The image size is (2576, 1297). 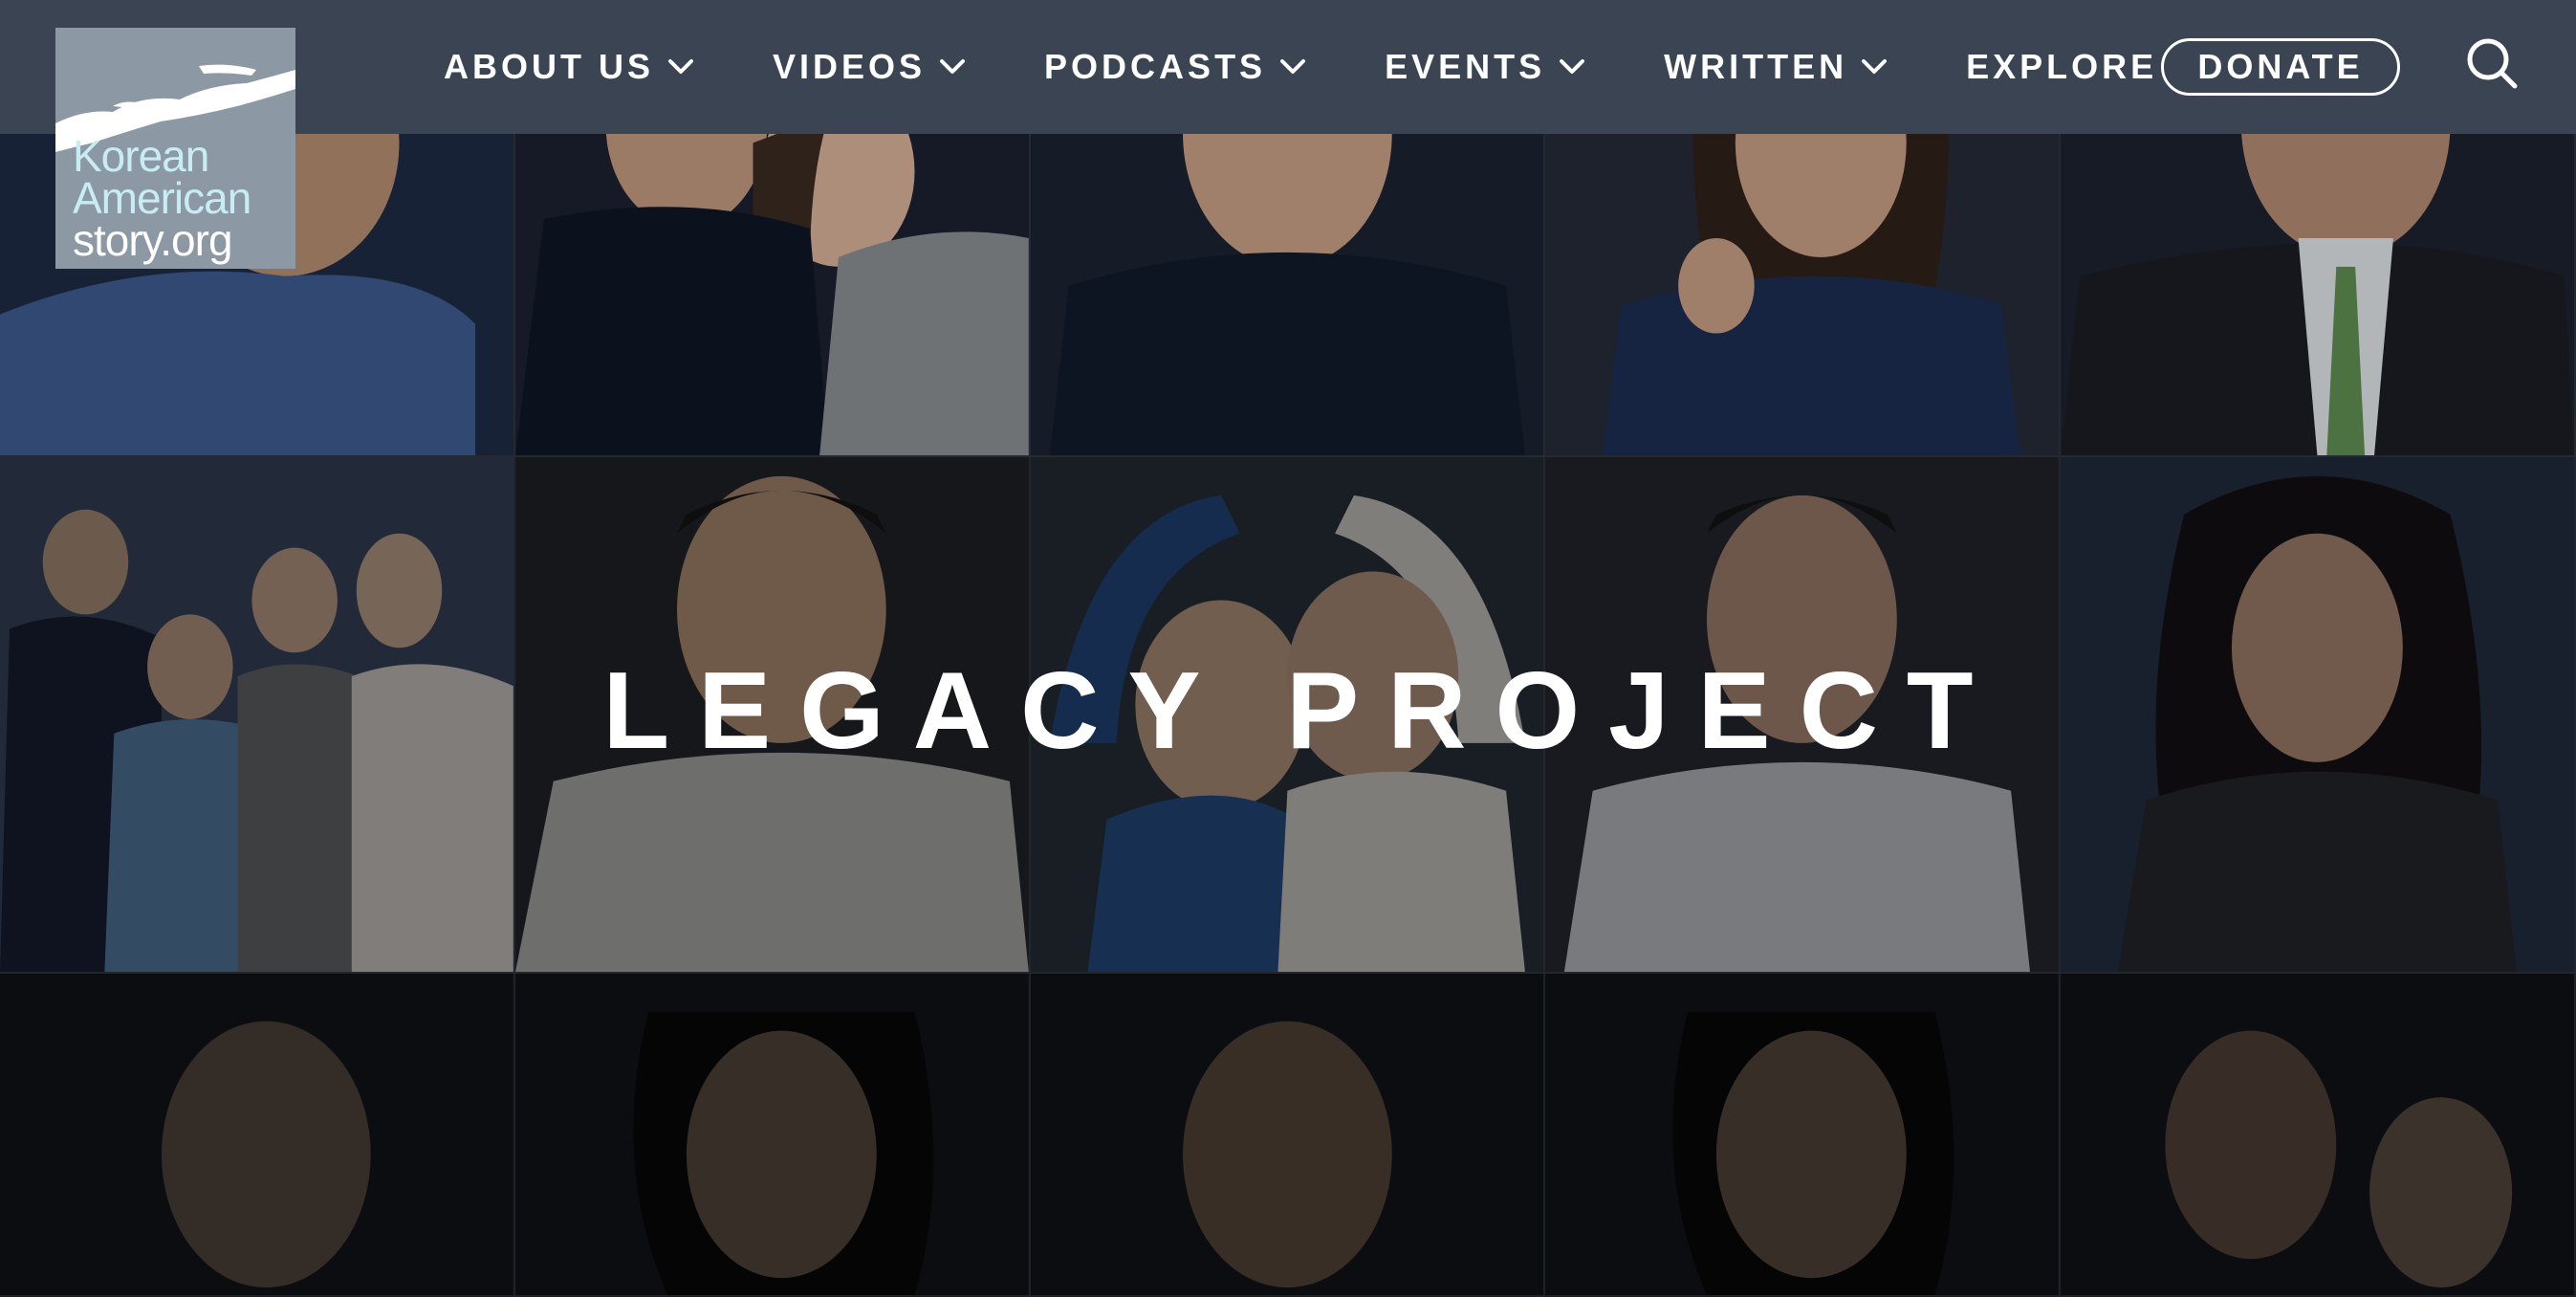 I want to click on logo-text: Korean American story.org, so click(x=162, y=198).